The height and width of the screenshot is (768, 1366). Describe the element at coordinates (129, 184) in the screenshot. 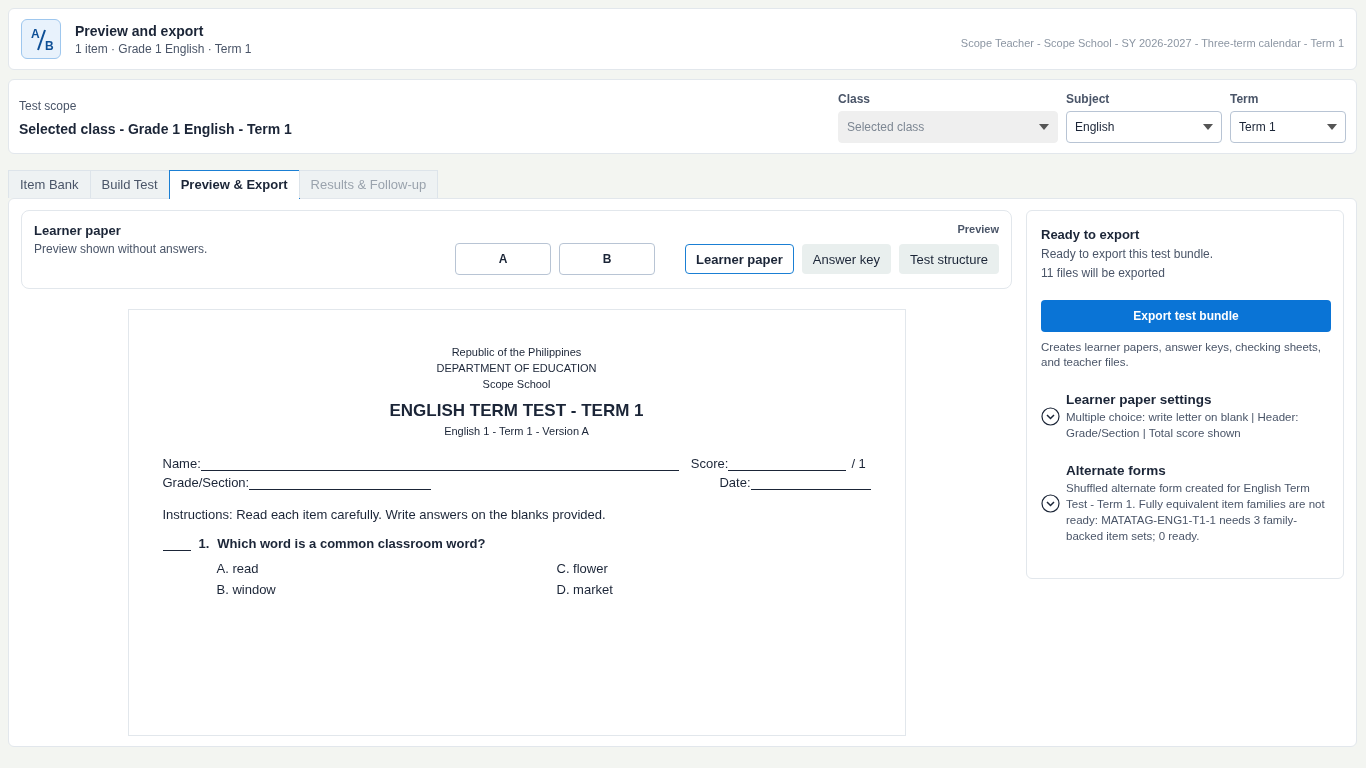

I see `tab: Build Test` at that location.